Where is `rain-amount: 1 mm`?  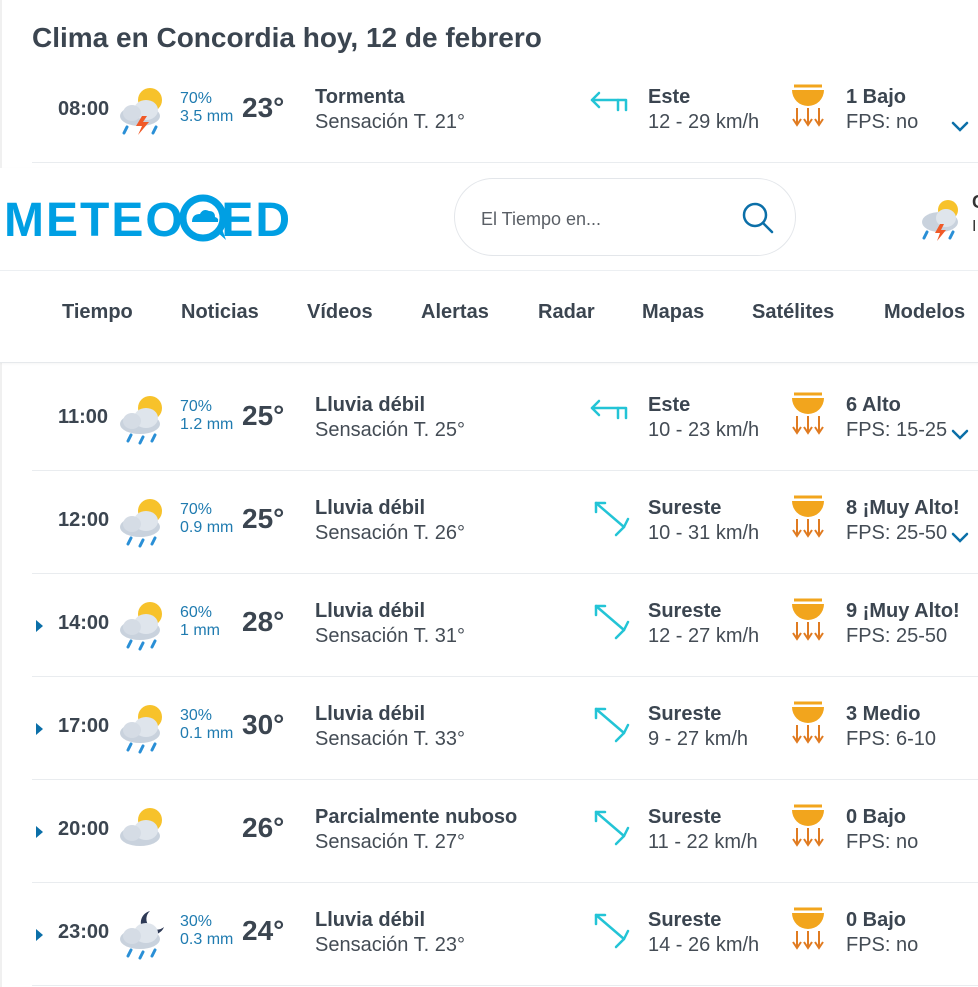 rain-amount: 1 mm is located at coordinates (200, 630).